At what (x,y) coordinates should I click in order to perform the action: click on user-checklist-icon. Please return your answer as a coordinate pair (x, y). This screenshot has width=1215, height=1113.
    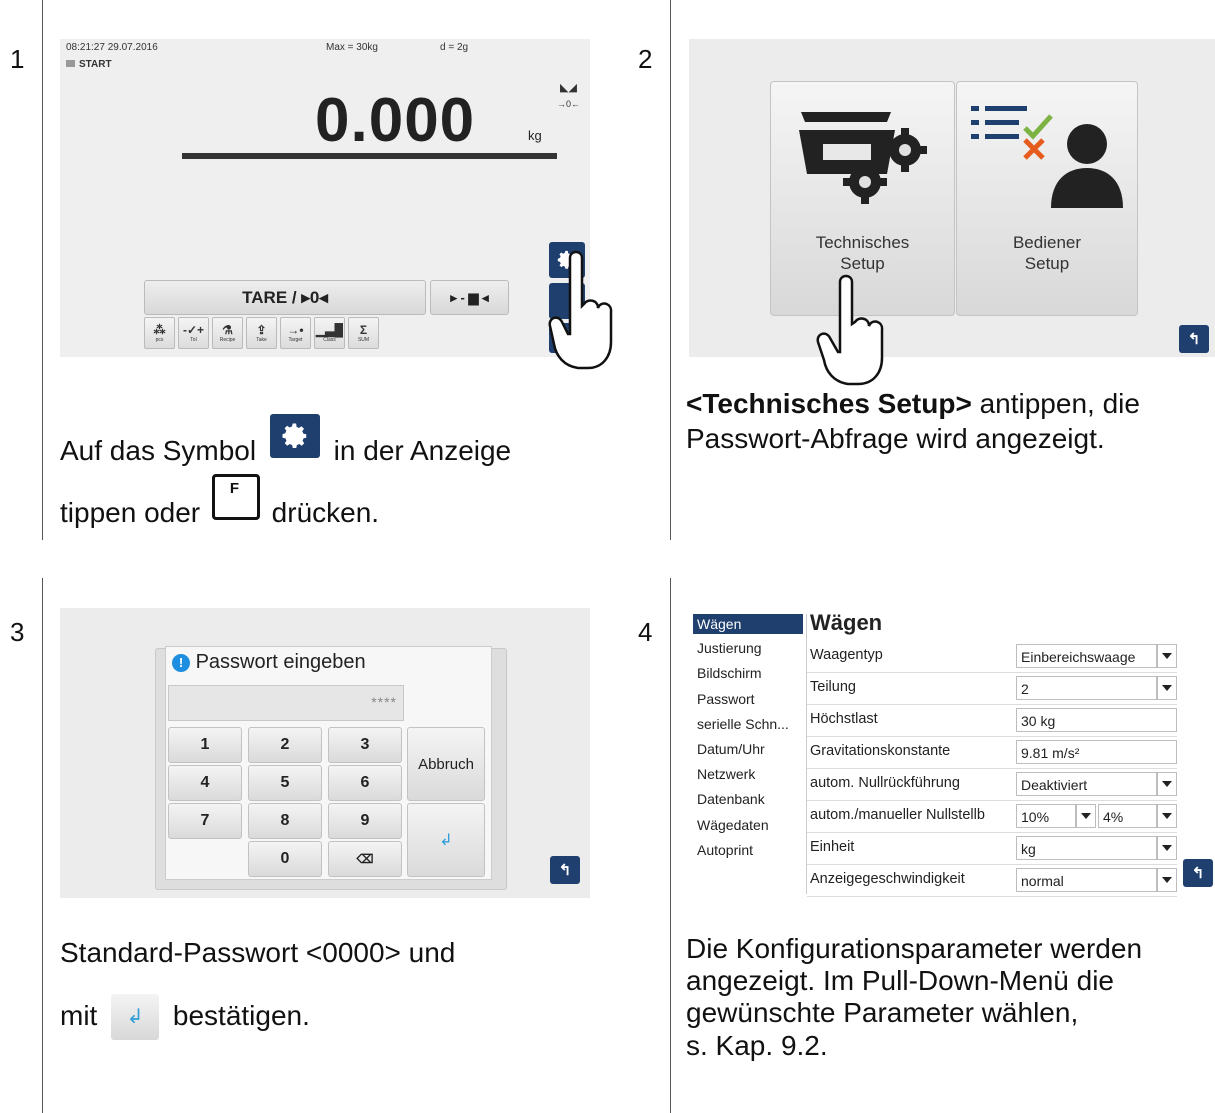
    Looking at the image, I should click on (1047, 157).